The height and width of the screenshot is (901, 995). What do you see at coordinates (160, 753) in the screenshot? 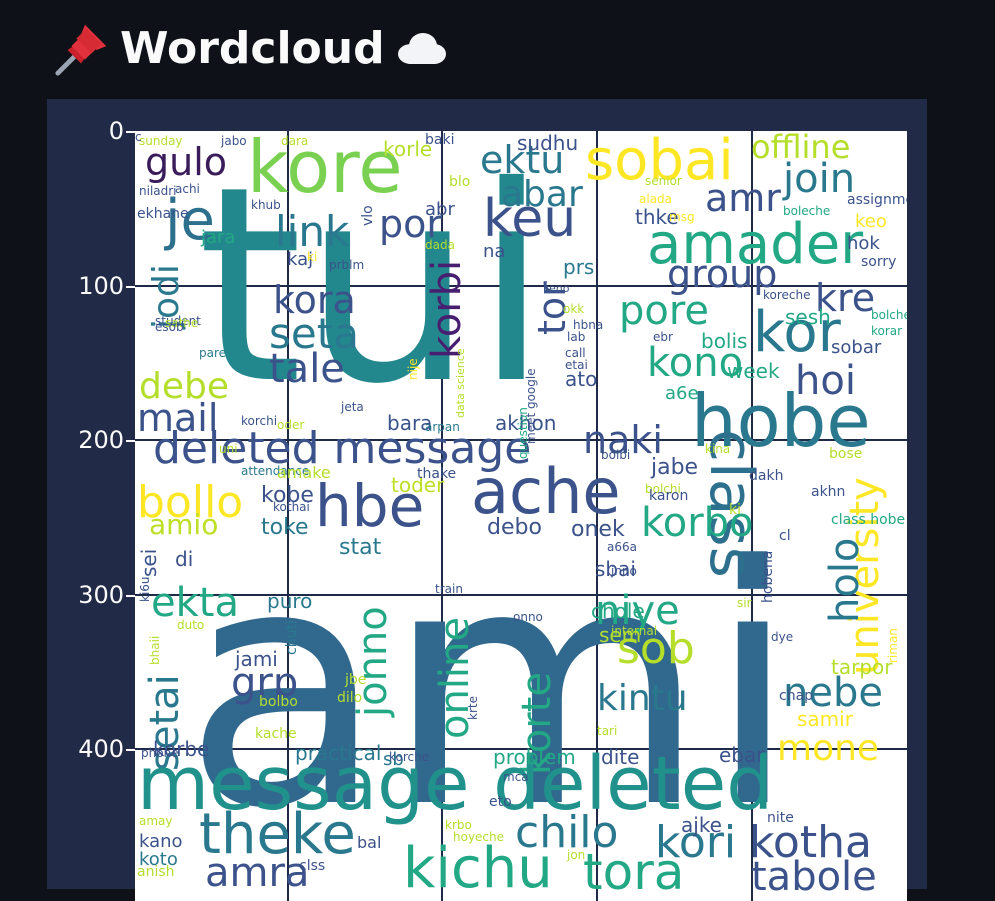
I see `wordcloud-word: phone` at bounding box center [160, 753].